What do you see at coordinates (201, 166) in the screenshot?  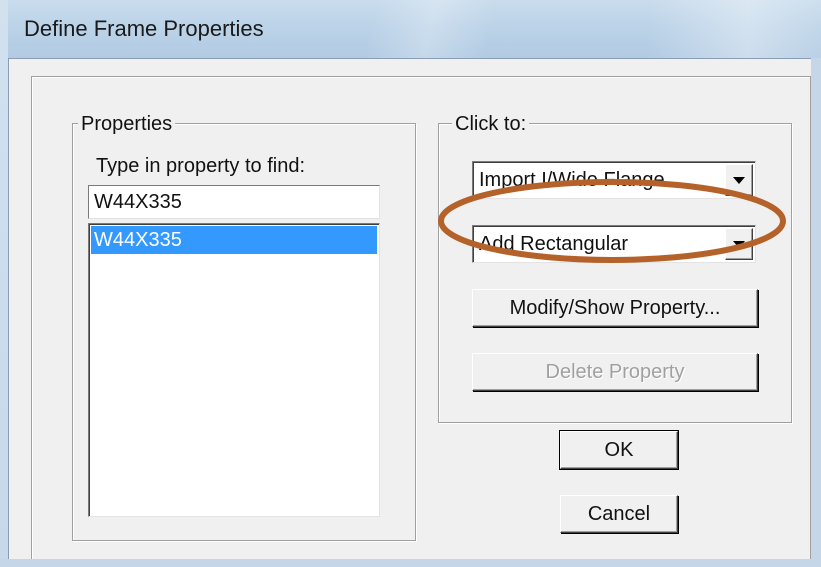 I see `find-property-label: Type in property to find:` at bounding box center [201, 166].